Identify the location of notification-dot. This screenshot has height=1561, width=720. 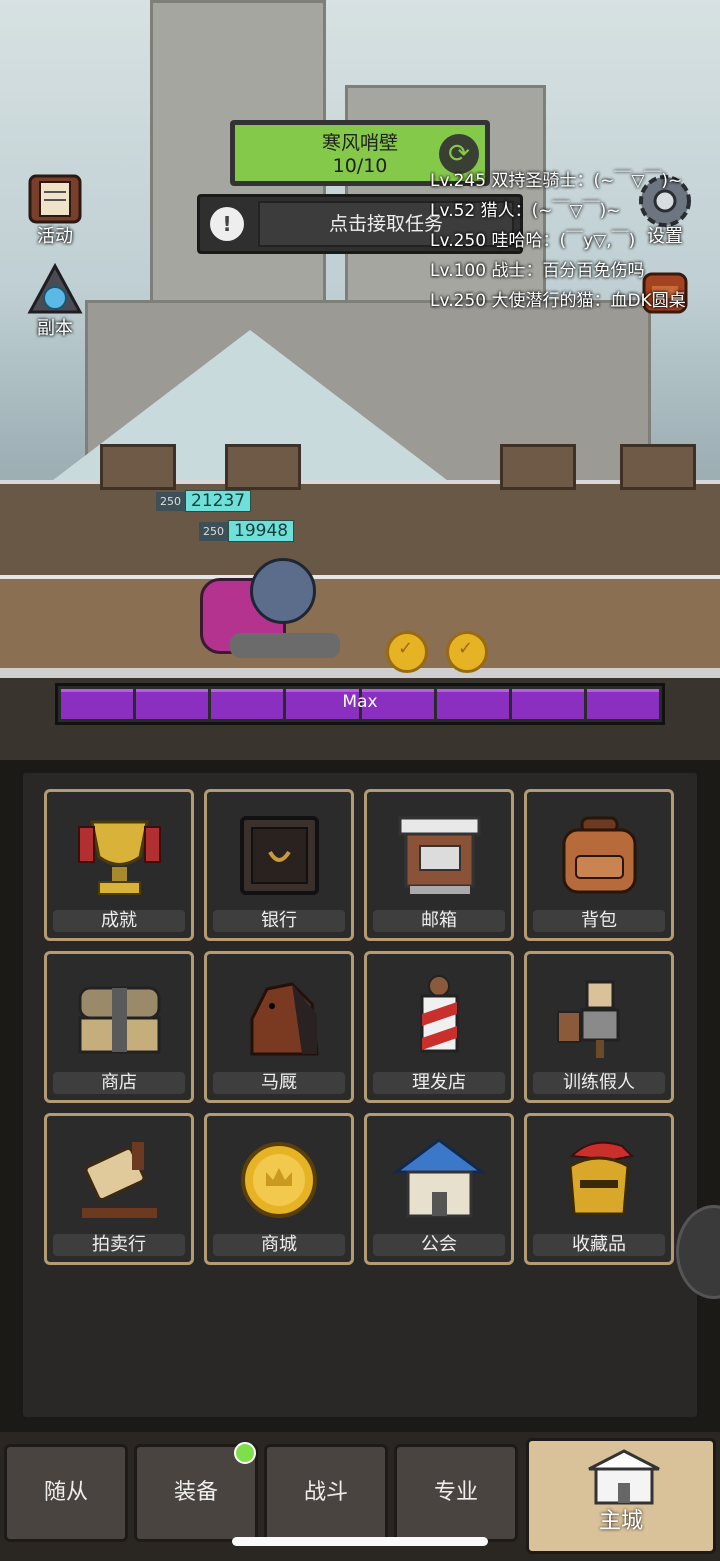
(245, 1453).